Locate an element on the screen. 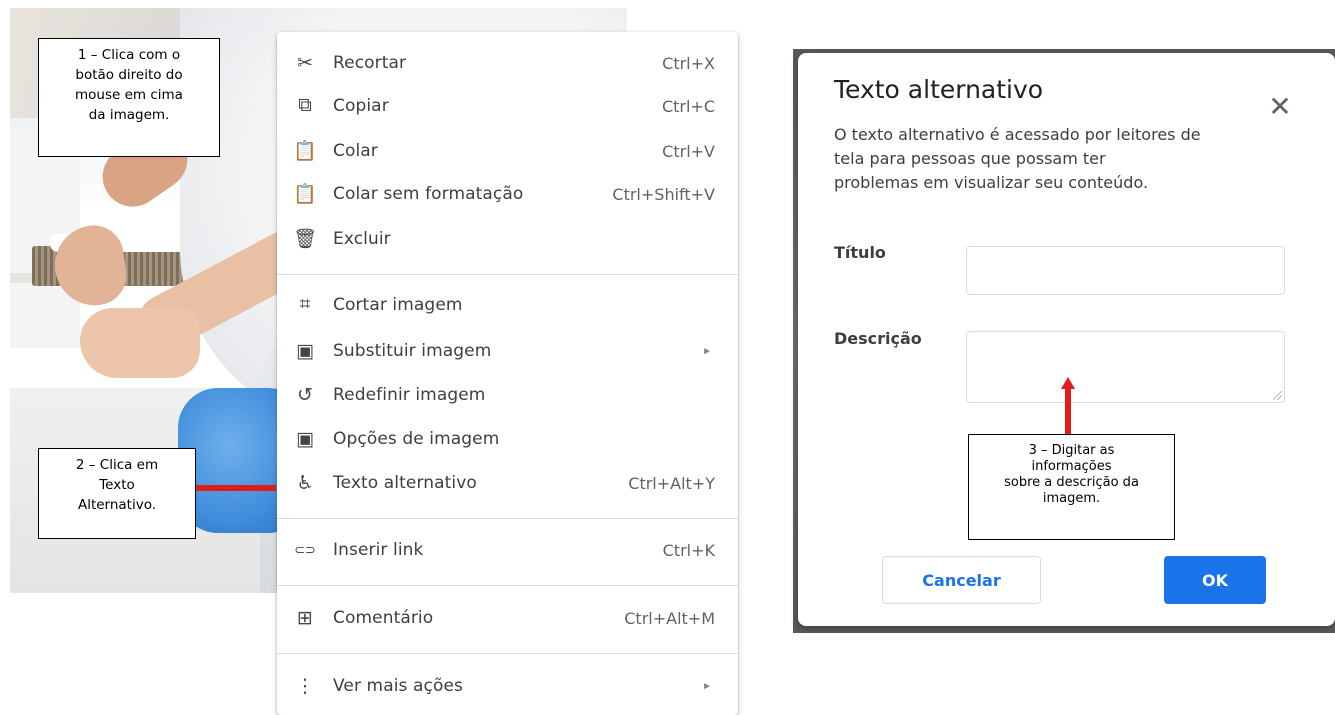 The image size is (1335, 715). dialog-title: Texto alternativo is located at coordinates (939, 89).